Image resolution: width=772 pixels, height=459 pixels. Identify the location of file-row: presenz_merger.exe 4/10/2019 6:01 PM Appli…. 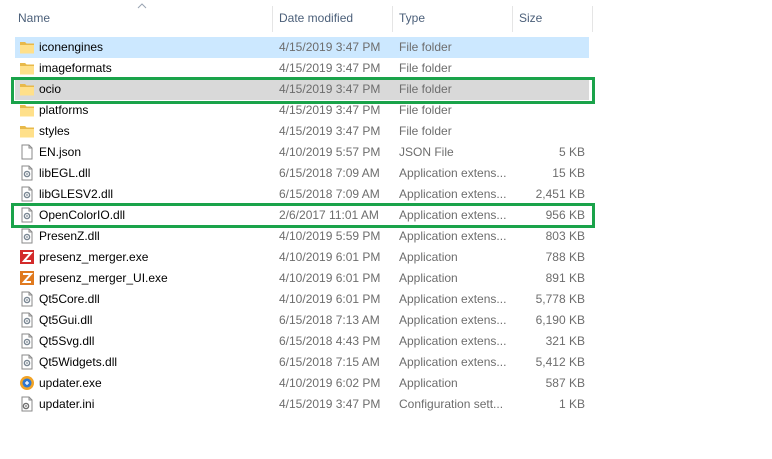
(302, 257).